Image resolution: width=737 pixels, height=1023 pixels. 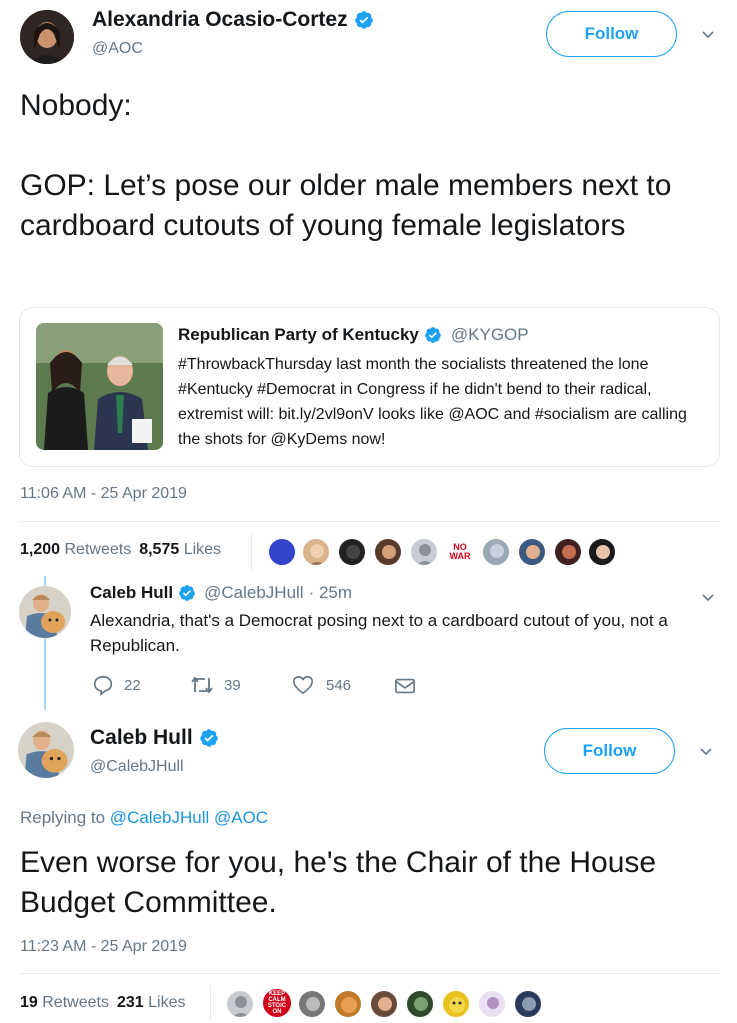 What do you see at coordinates (180, 550) in the screenshot?
I see `likes-count: 8,575 Likes` at bounding box center [180, 550].